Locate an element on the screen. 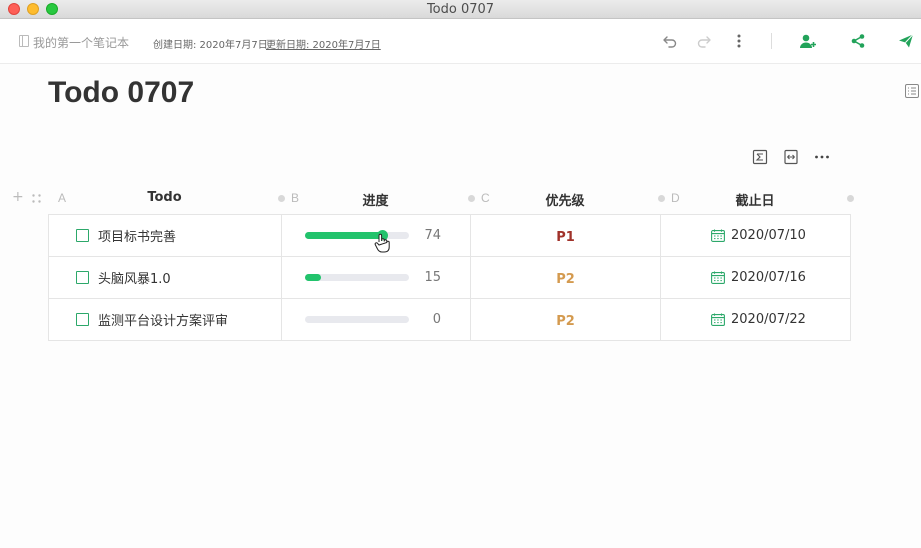  todo-cell: 项目标书完善 is located at coordinates (165, 235).